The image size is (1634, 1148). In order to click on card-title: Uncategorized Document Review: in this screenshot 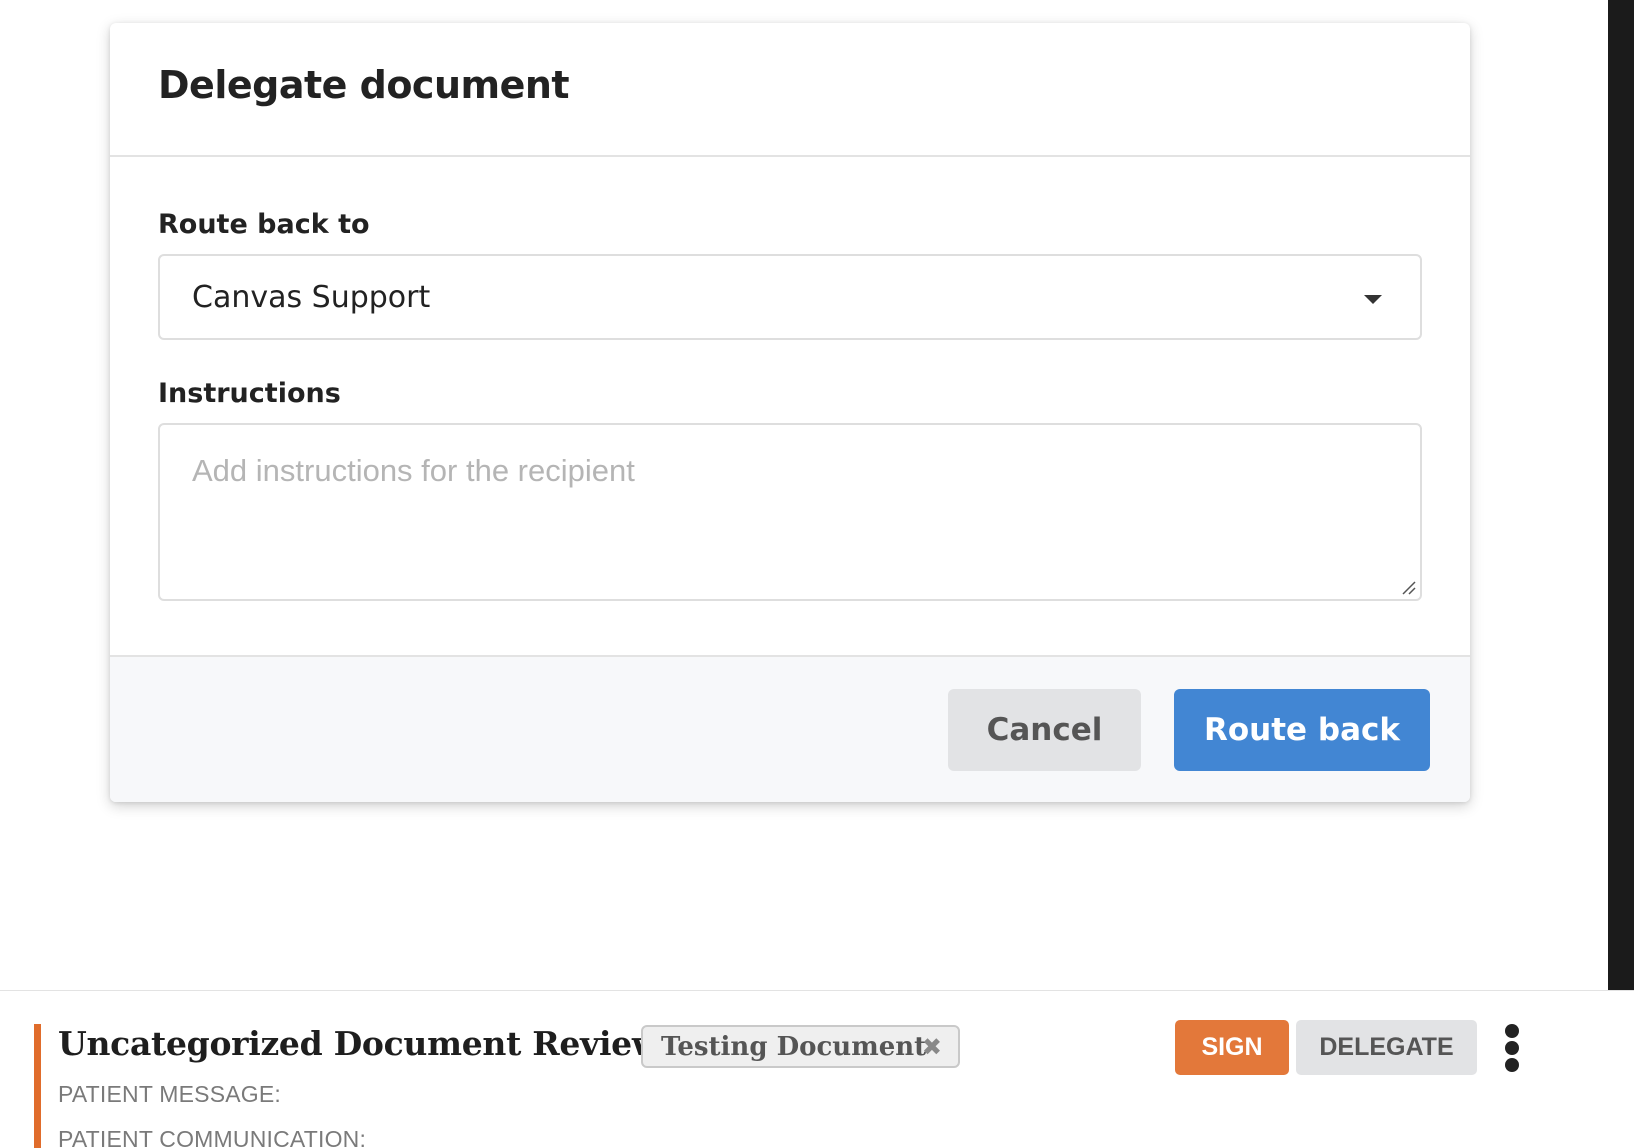, I will do `click(365, 1043)`.